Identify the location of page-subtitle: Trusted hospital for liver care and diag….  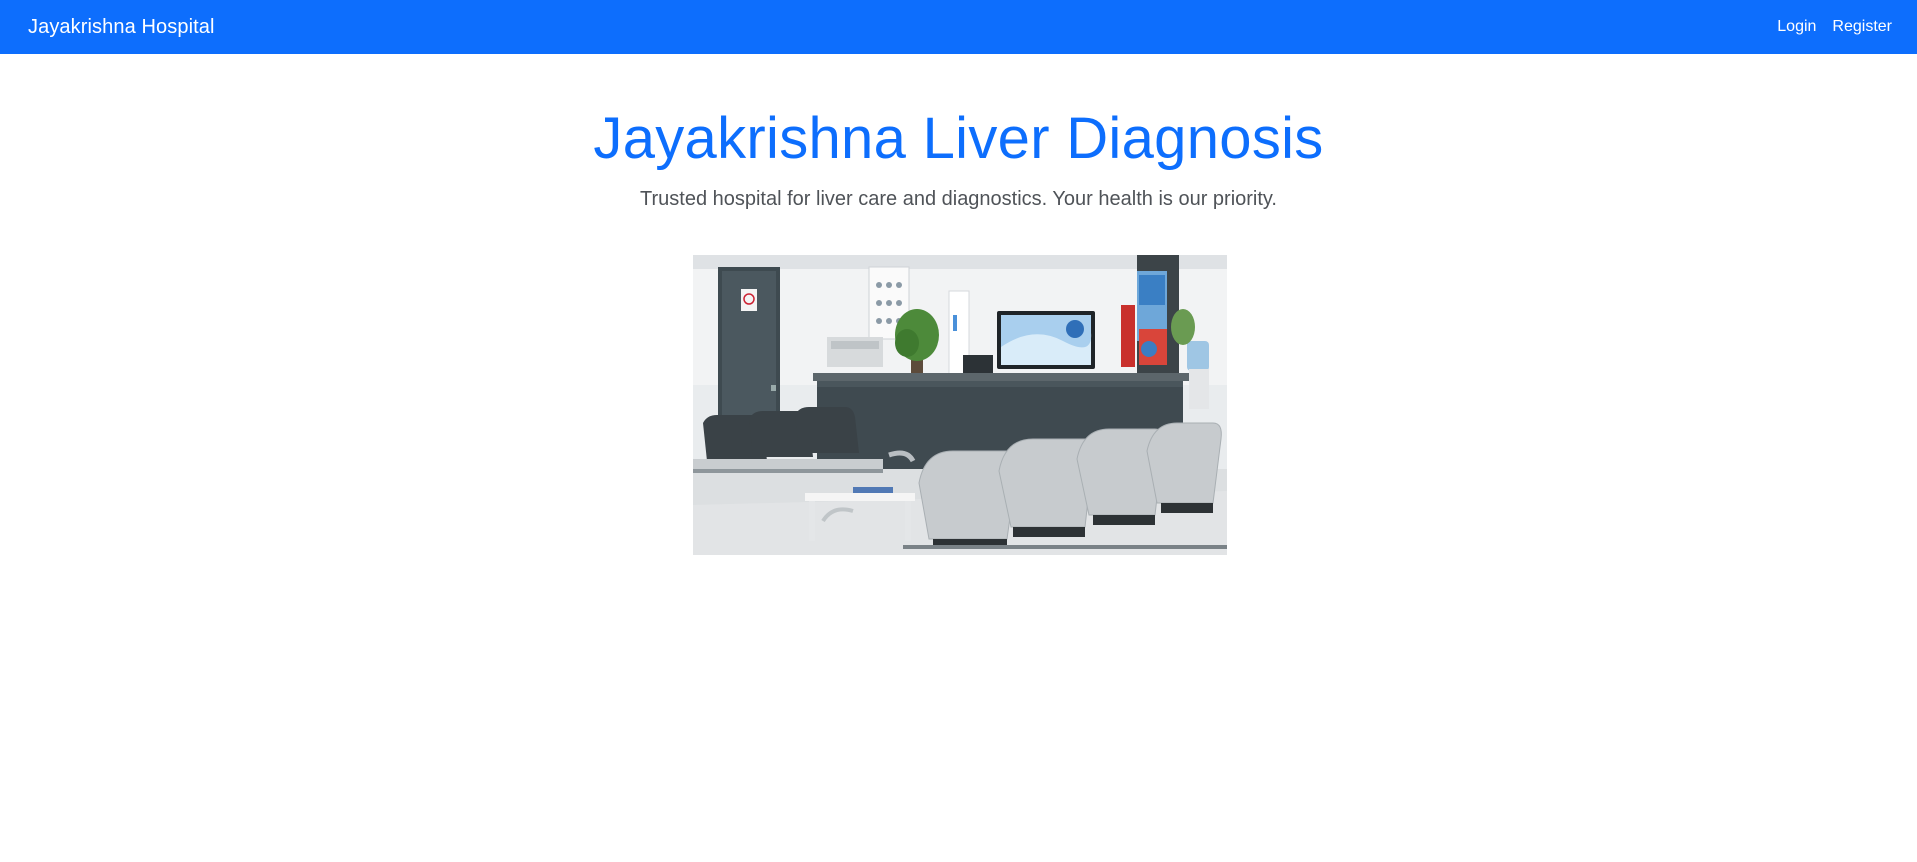
(958, 199).